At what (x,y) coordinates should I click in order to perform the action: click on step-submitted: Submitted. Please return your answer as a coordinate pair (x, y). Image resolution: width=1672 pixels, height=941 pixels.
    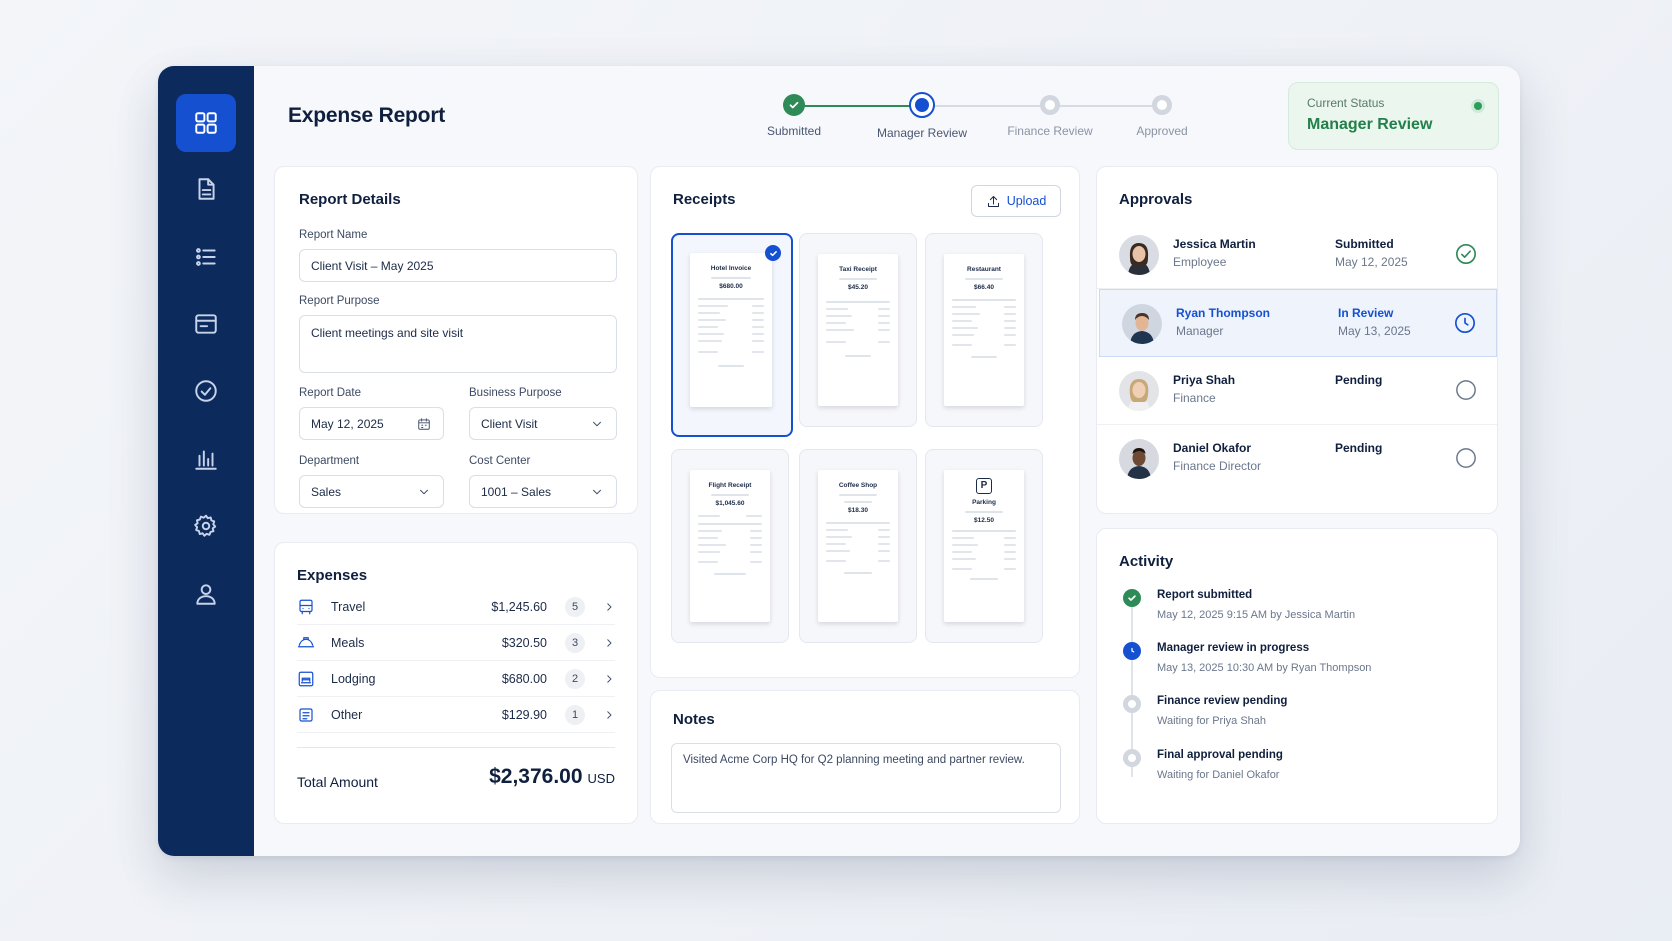
    Looking at the image, I should click on (794, 115).